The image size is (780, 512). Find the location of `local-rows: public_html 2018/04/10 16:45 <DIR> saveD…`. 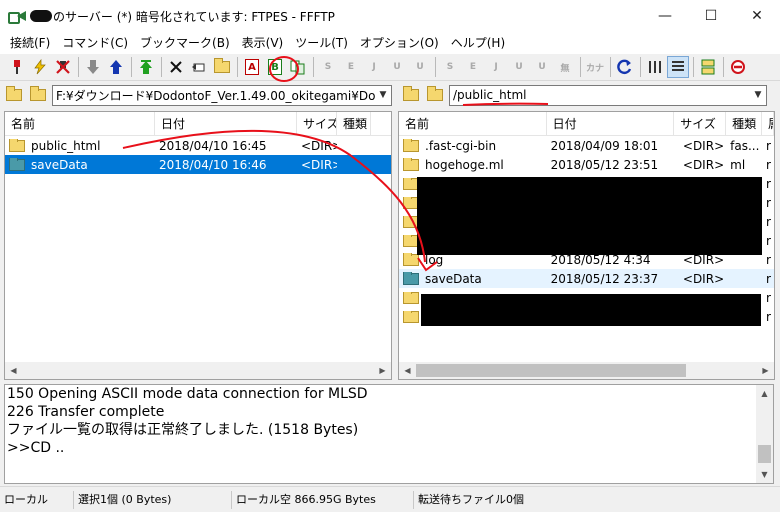

local-rows: public_html 2018/04/10 16:45 <DIR> saveD… is located at coordinates (198, 155).